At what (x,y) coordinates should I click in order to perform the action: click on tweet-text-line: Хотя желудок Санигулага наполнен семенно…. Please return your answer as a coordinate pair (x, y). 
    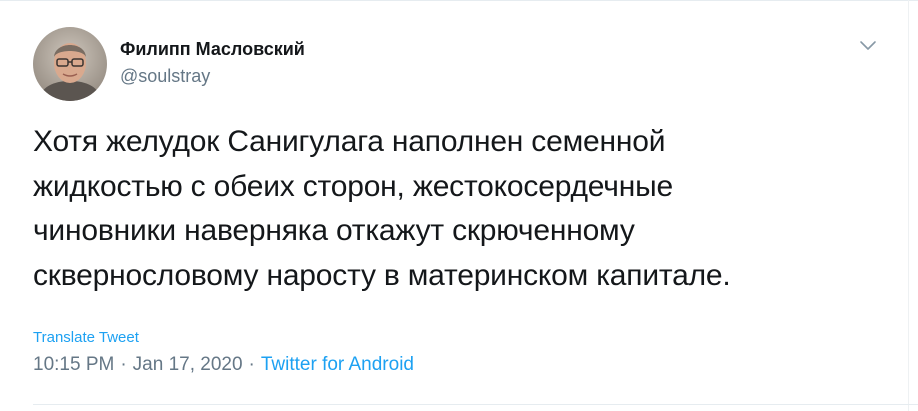
    Looking at the image, I should click on (349, 141).